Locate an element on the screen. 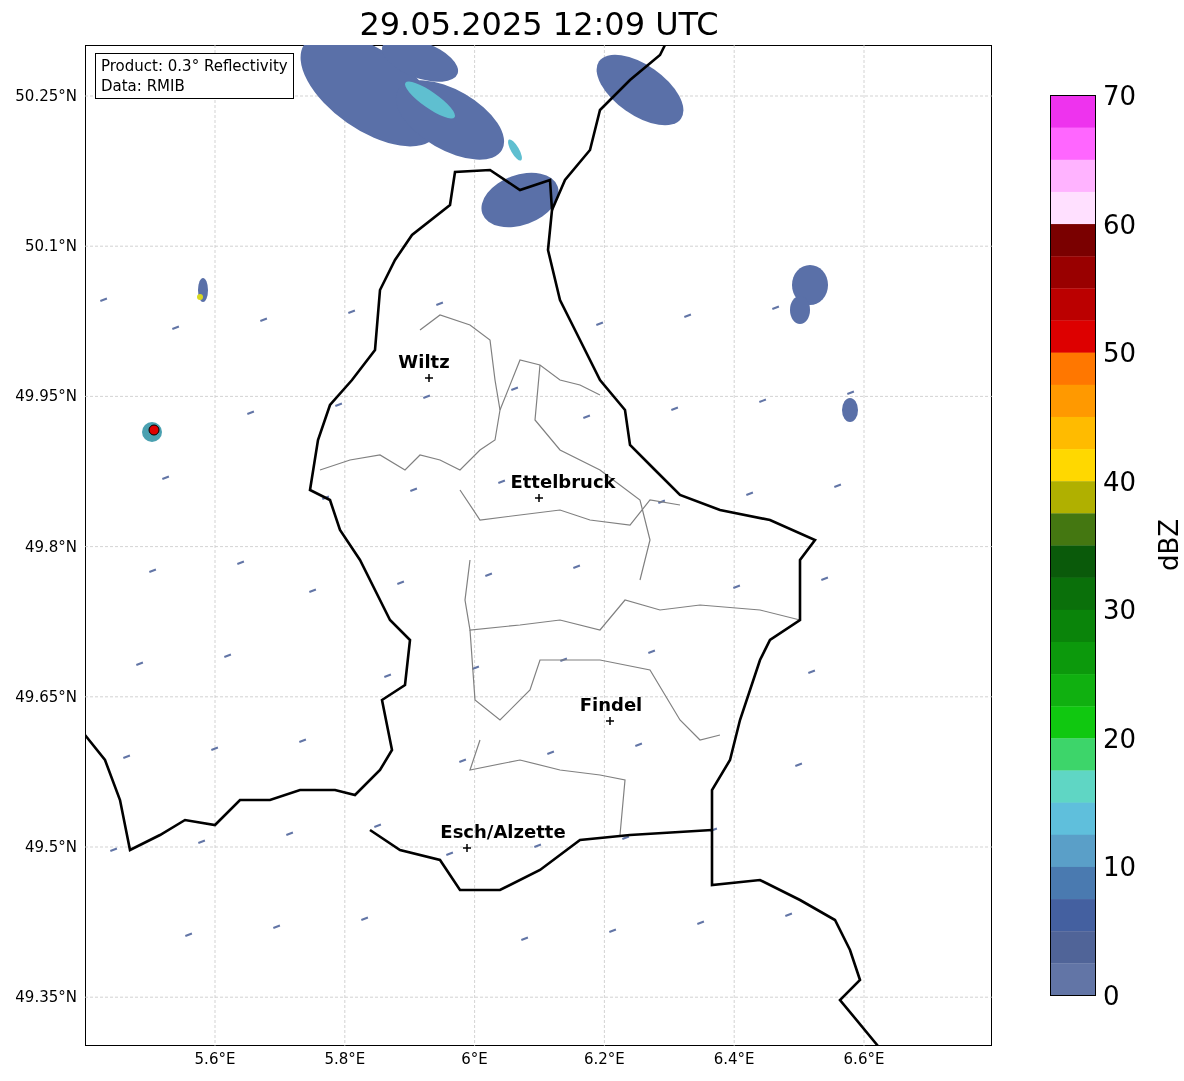  city-label: Findel is located at coordinates (611, 704).